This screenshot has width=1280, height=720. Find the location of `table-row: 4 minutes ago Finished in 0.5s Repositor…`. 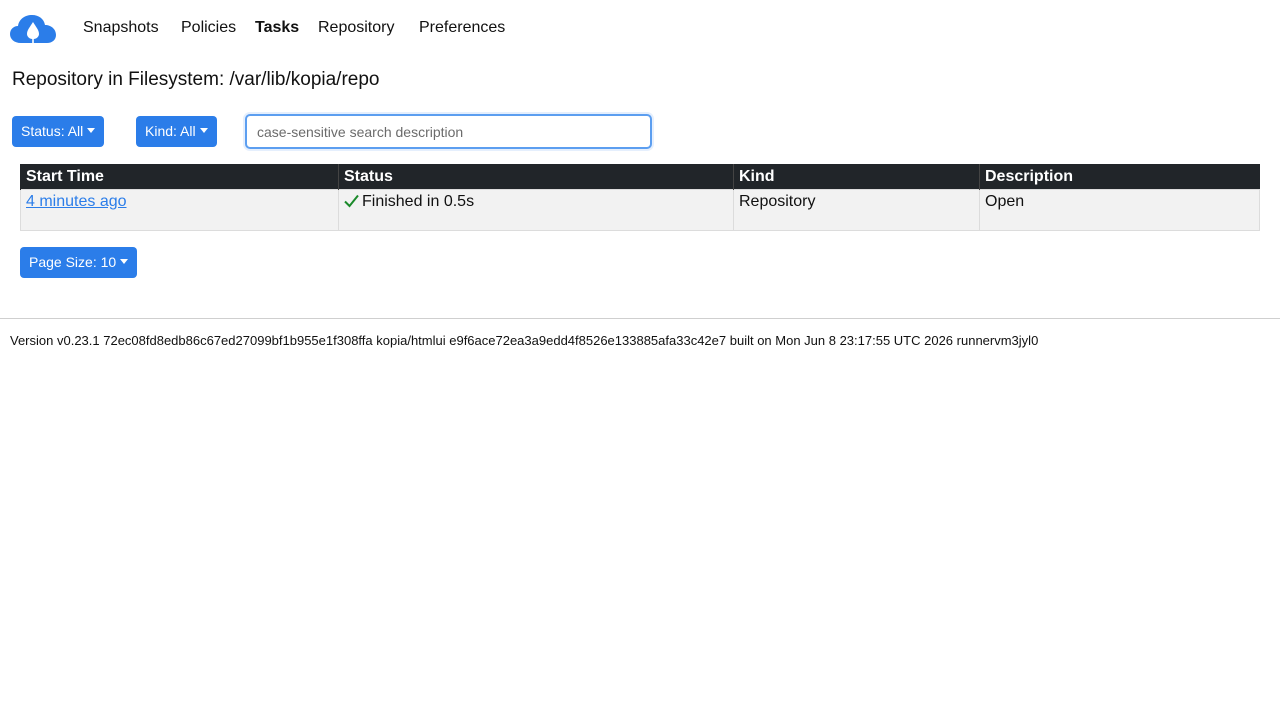

table-row: 4 minutes ago Finished in 0.5s Repositor… is located at coordinates (640, 210).